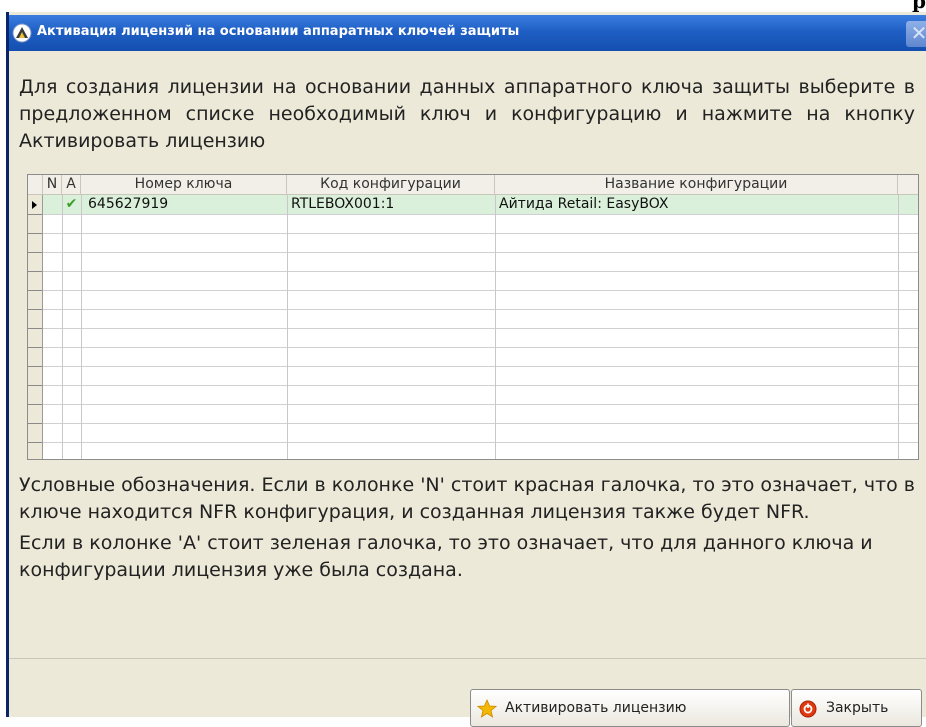 This screenshot has width=926, height=727. What do you see at coordinates (583, 204) in the screenshot?
I see `cell-config-name: Айтида Retail: EasyBOX` at bounding box center [583, 204].